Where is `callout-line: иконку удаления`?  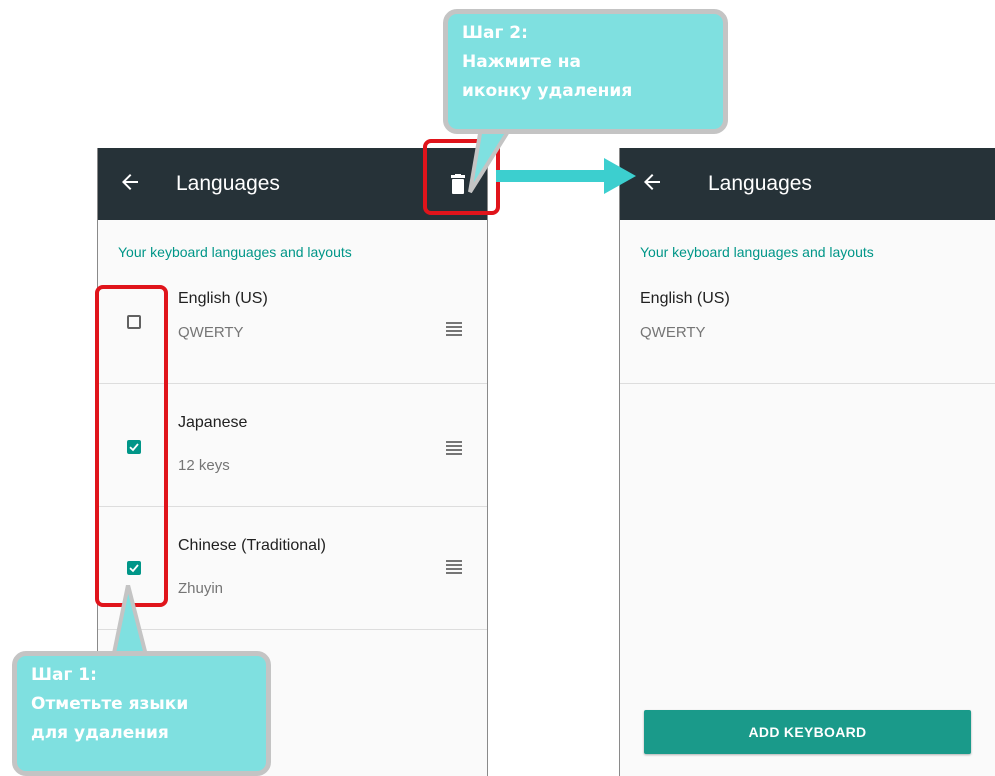
callout-line: иконку удаления is located at coordinates (547, 91).